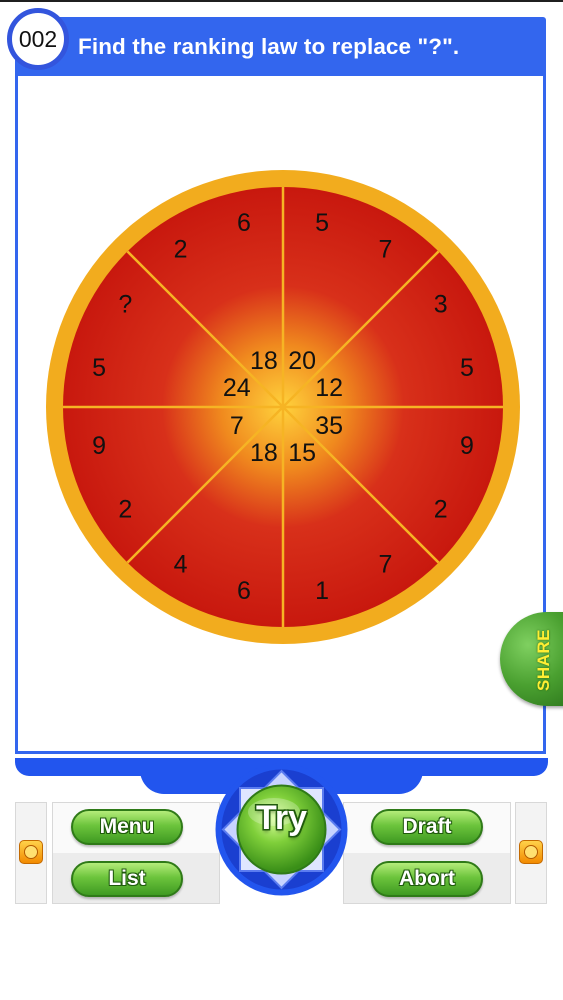  I want to click on menu-button: Menu, so click(127, 827).